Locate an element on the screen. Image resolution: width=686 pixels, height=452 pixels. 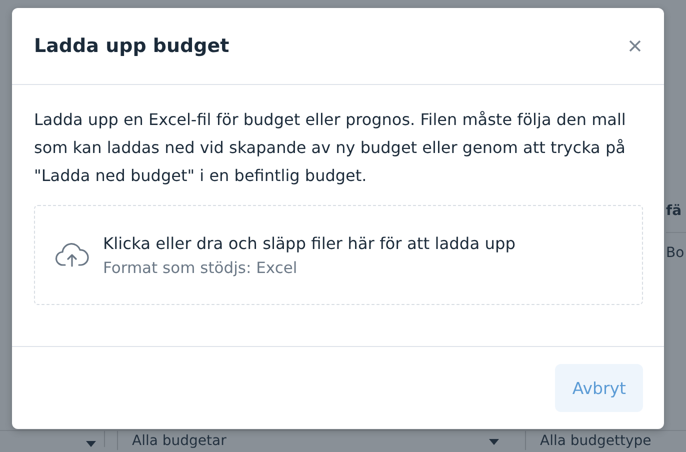
dialog-title: Ladda upp budget is located at coordinates (132, 46).